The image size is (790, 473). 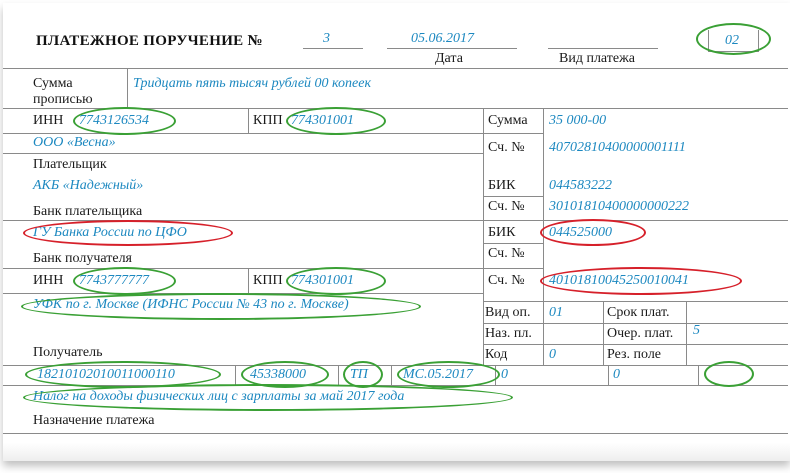 What do you see at coordinates (696, 330) in the screenshot?
I see `ocher-value: 5` at bounding box center [696, 330].